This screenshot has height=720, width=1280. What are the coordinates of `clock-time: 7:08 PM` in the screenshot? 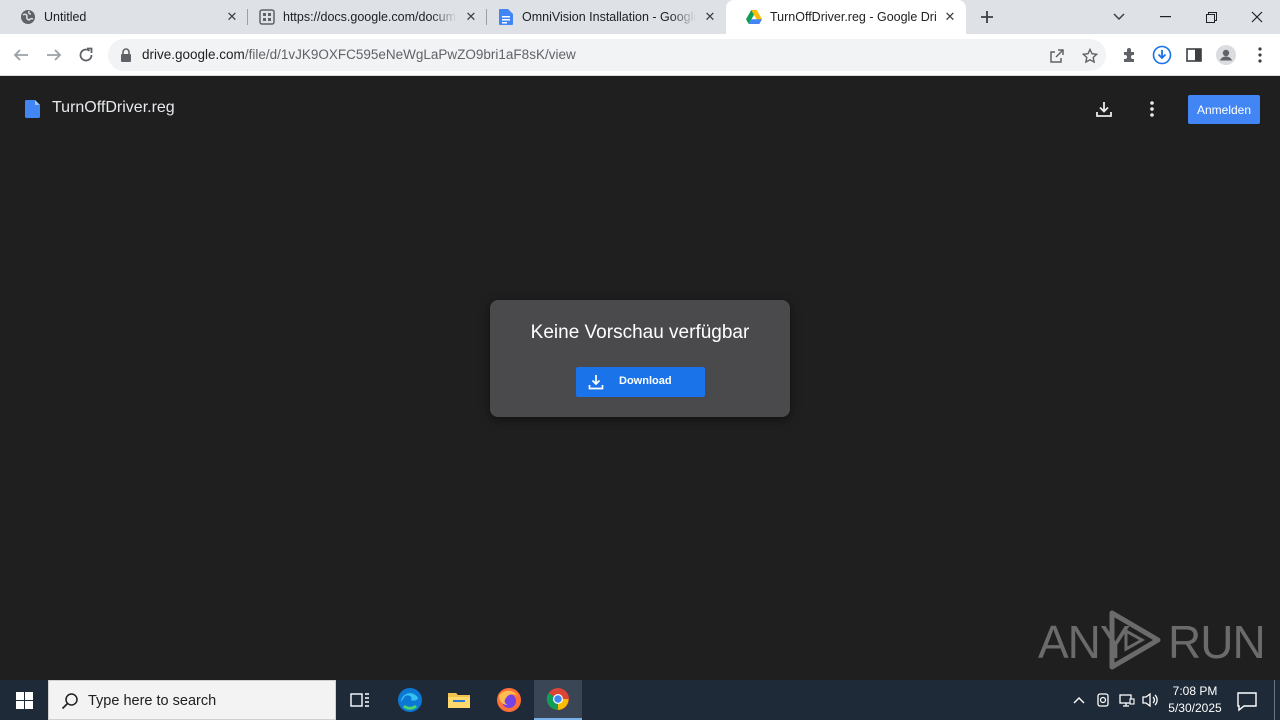 It's located at (1195, 691).